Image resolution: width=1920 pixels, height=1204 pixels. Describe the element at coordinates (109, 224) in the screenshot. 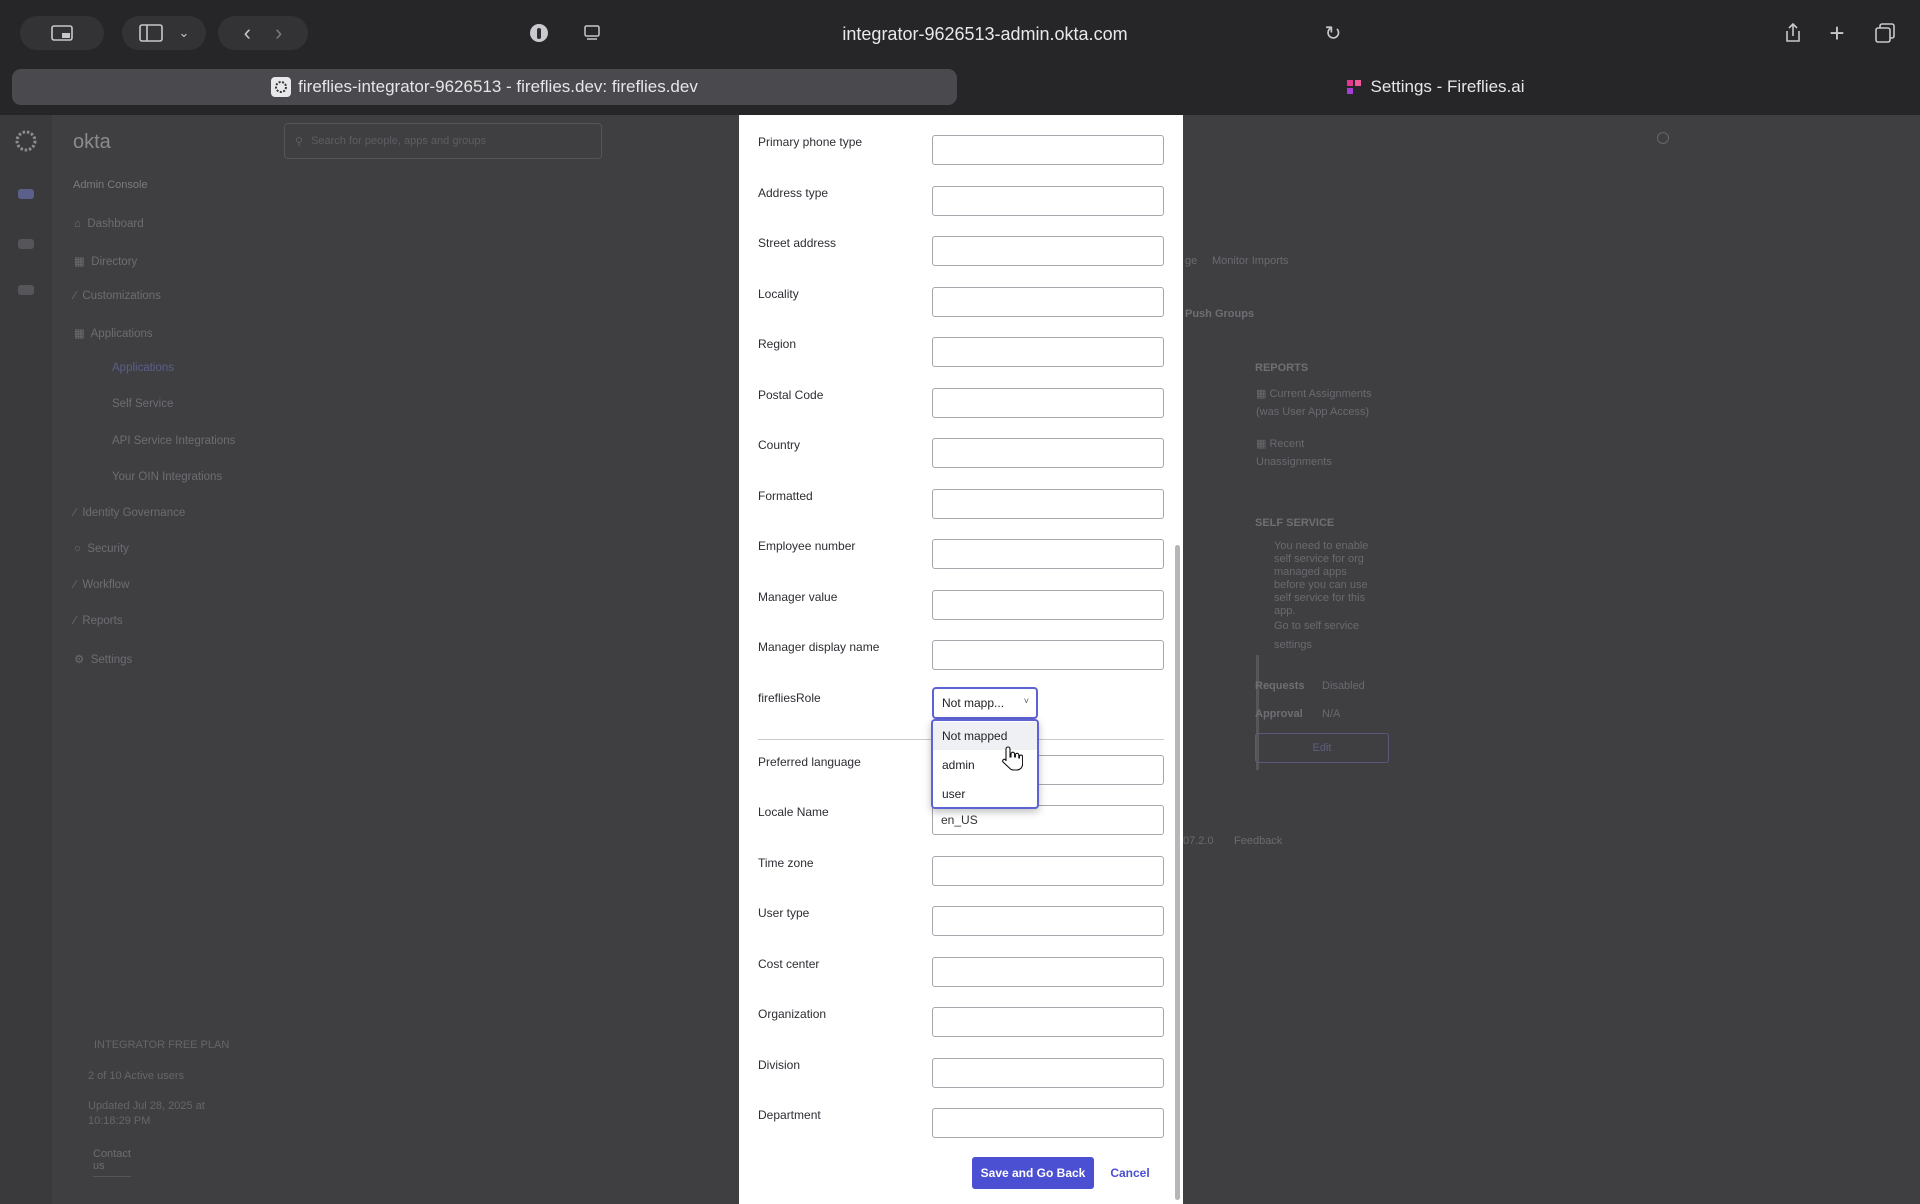

I see `nav-dashboard: ⌂ Dashboard` at that location.